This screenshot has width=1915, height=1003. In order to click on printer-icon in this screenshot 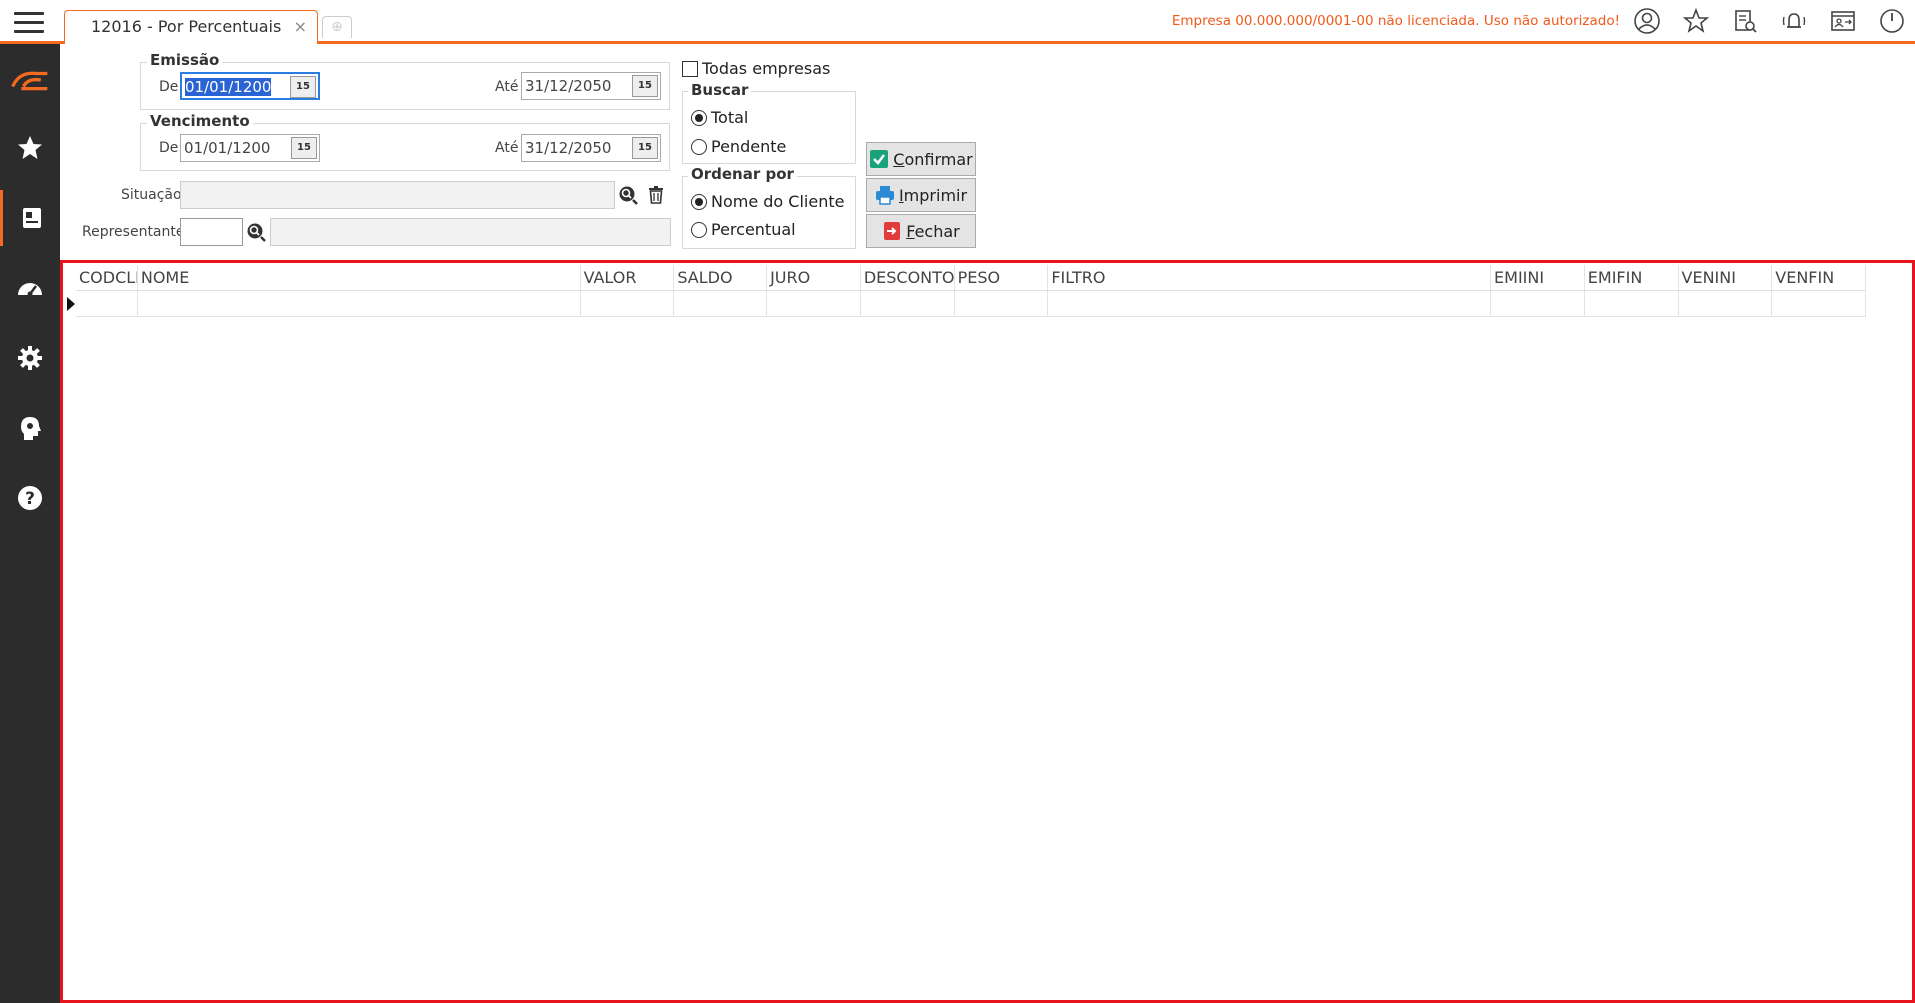, I will do `click(884, 195)`.